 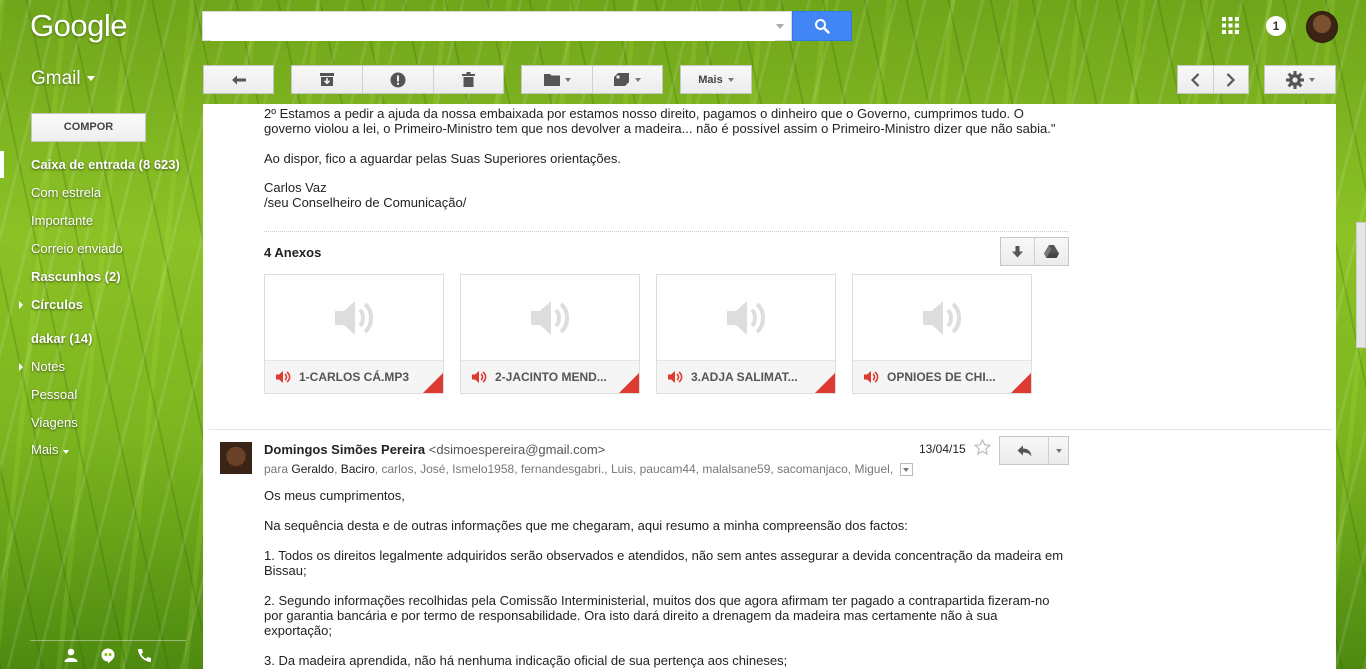 I want to click on nav-circles: Círculos, so click(x=57, y=304).